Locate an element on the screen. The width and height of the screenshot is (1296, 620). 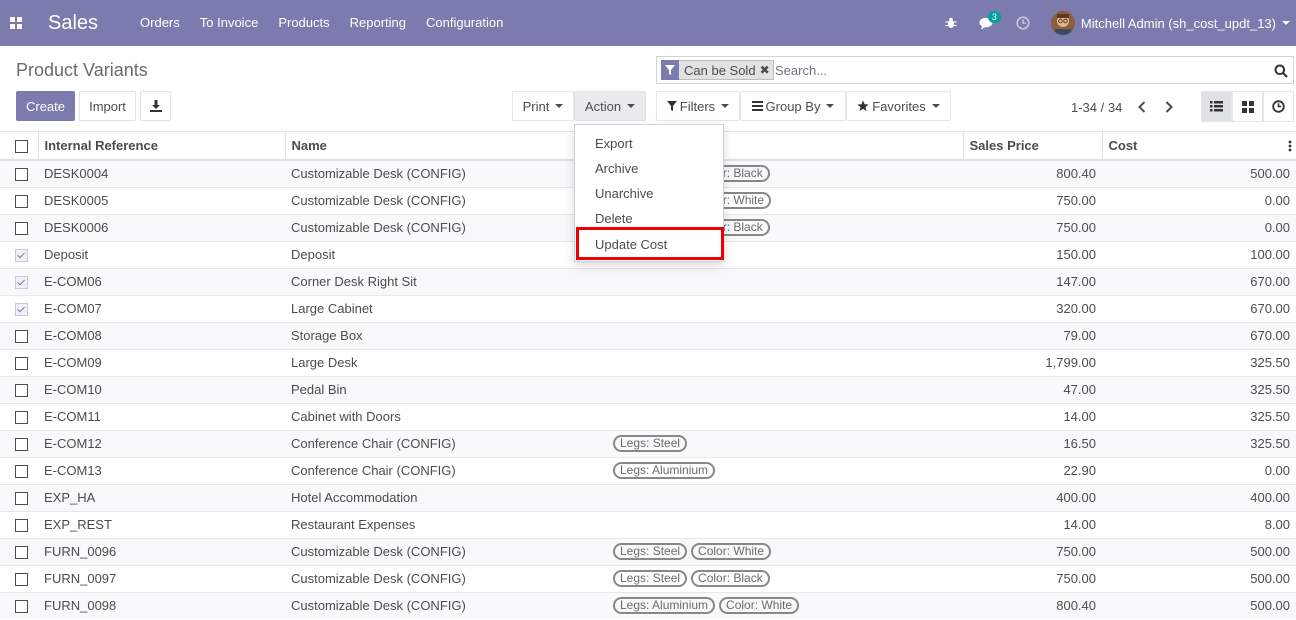
table-row: E-COM09 Large Desk 1,799.00 325.50 is located at coordinates (648, 362).